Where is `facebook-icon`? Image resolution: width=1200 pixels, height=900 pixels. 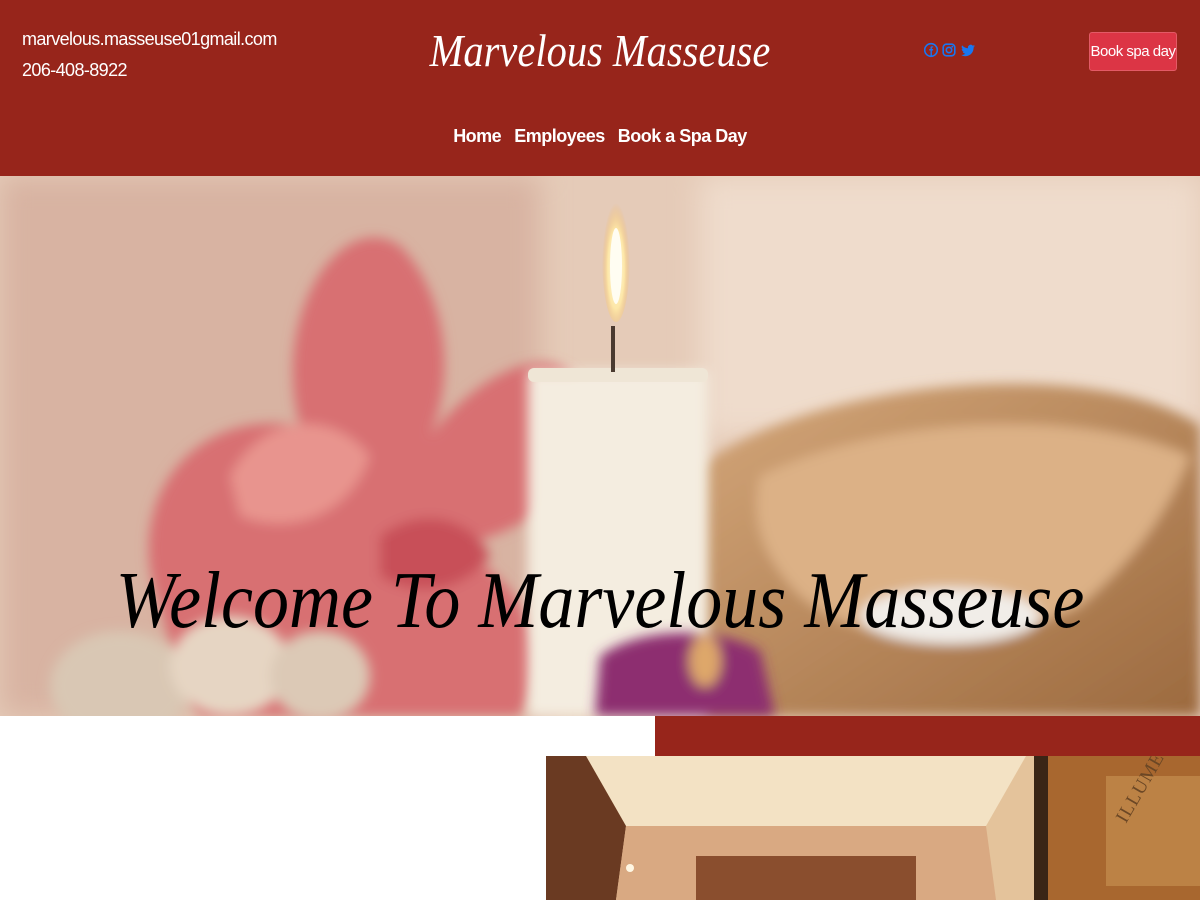
facebook-icon is located at coordinates (931, 50).